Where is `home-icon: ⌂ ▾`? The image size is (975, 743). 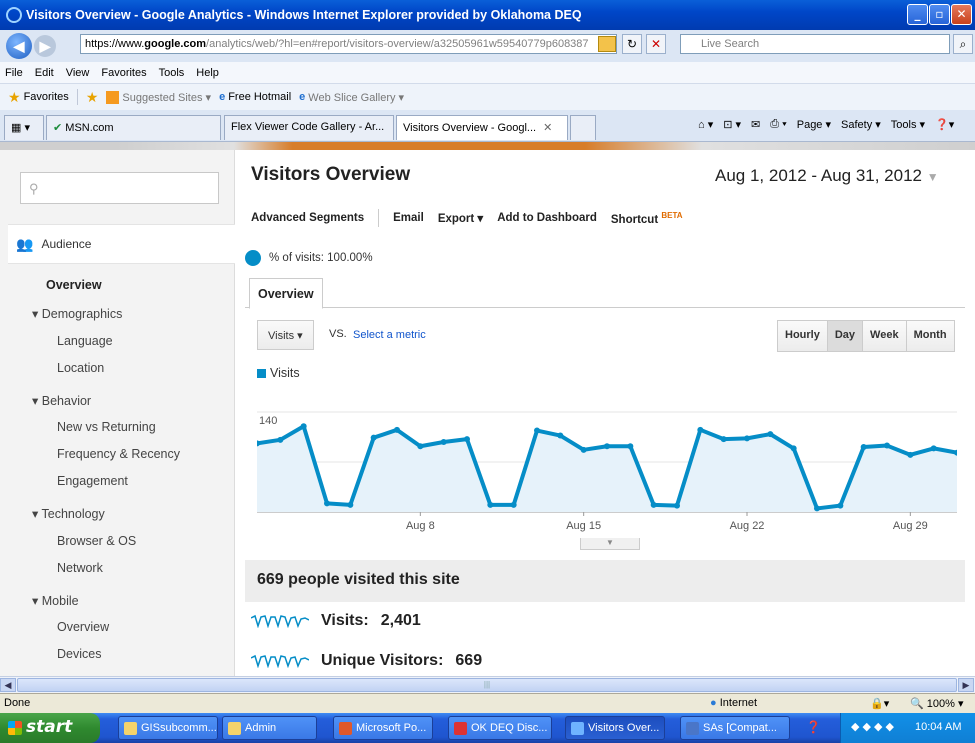
home-icon: ⌂ ▾ is located at coordinates (705, 124).